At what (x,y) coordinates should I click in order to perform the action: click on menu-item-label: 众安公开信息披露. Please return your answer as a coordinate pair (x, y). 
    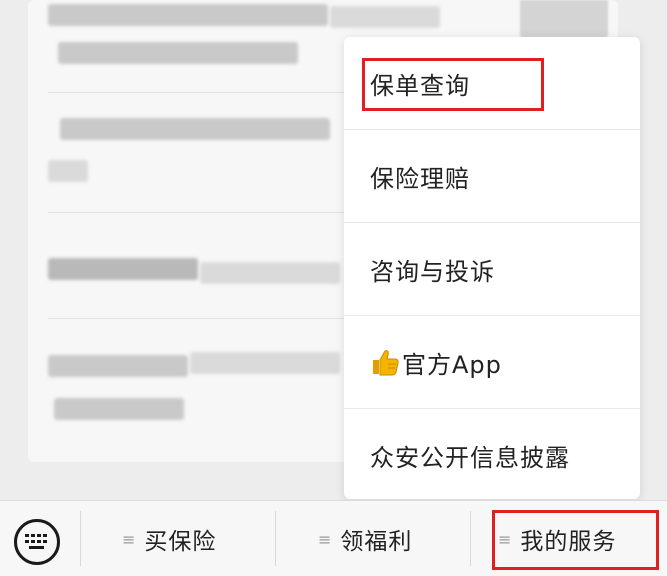
    Looking at the image, I should click on (470, 457).